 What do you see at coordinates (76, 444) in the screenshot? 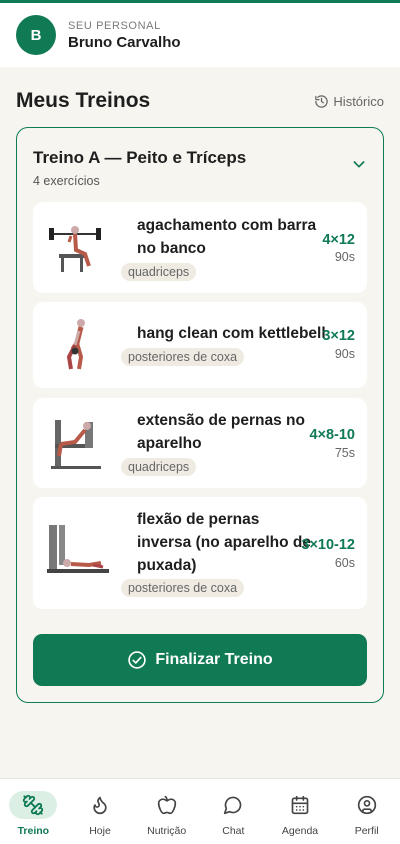
I see `leg-extension-figure-icon` at bounding box center [76, 444].